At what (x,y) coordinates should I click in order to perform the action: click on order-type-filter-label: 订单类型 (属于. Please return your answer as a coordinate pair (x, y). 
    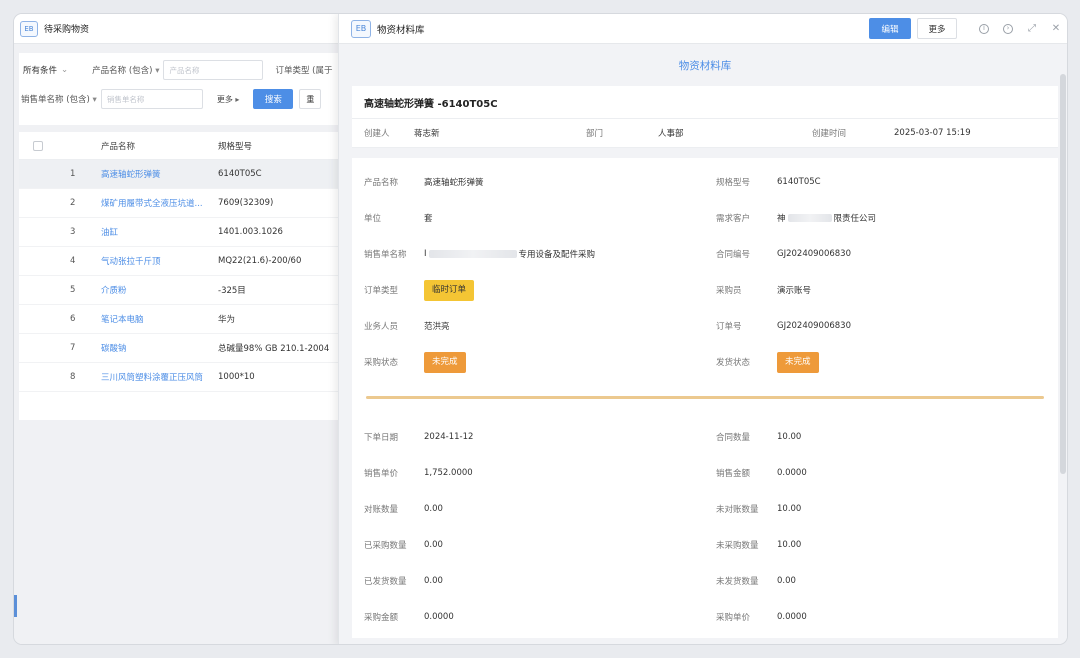
    Looking at the image, I should click on (303, 70).